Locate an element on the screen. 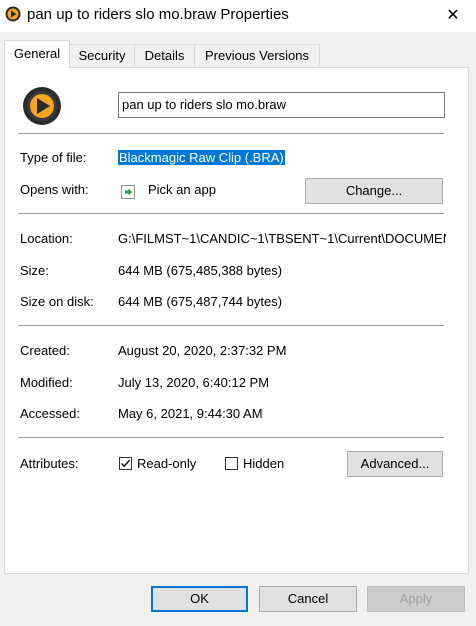 The width and height of the screenshot is (476, 626). created-value: August 20, 2020, 2:37:32 PM is located at coordinates (202, 350).